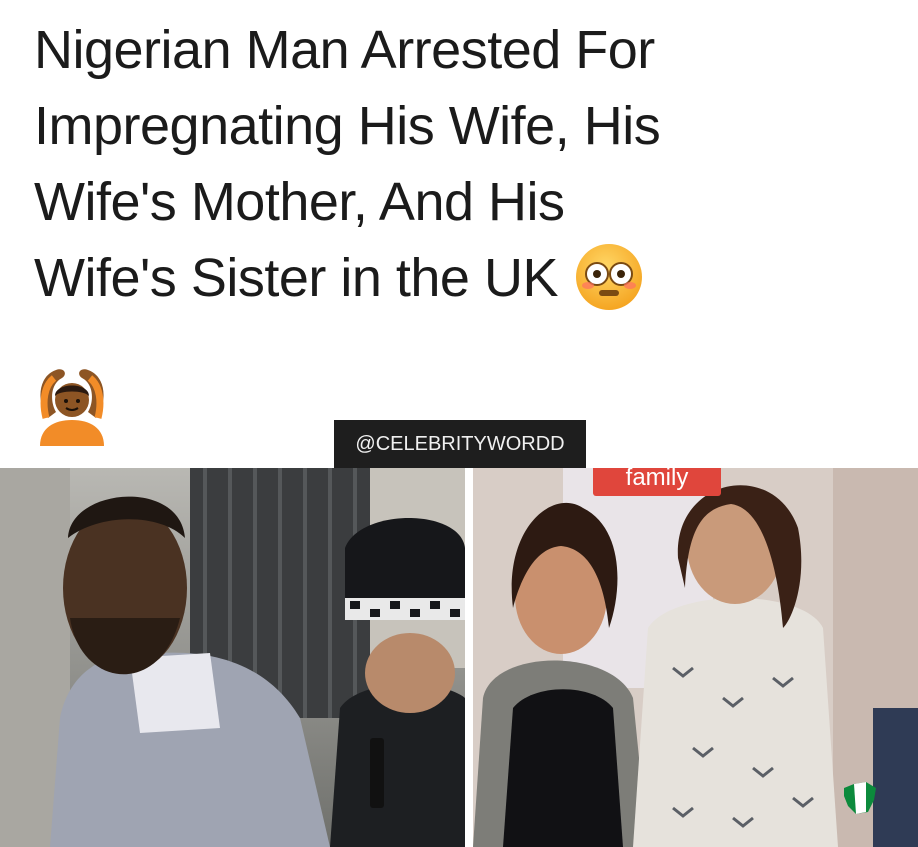 The image size is (918, 847). Describe the element at coordinates (344, 50) in the screenshot. I see `headline-line-1: Nigerian Man Arrested For` at that location.